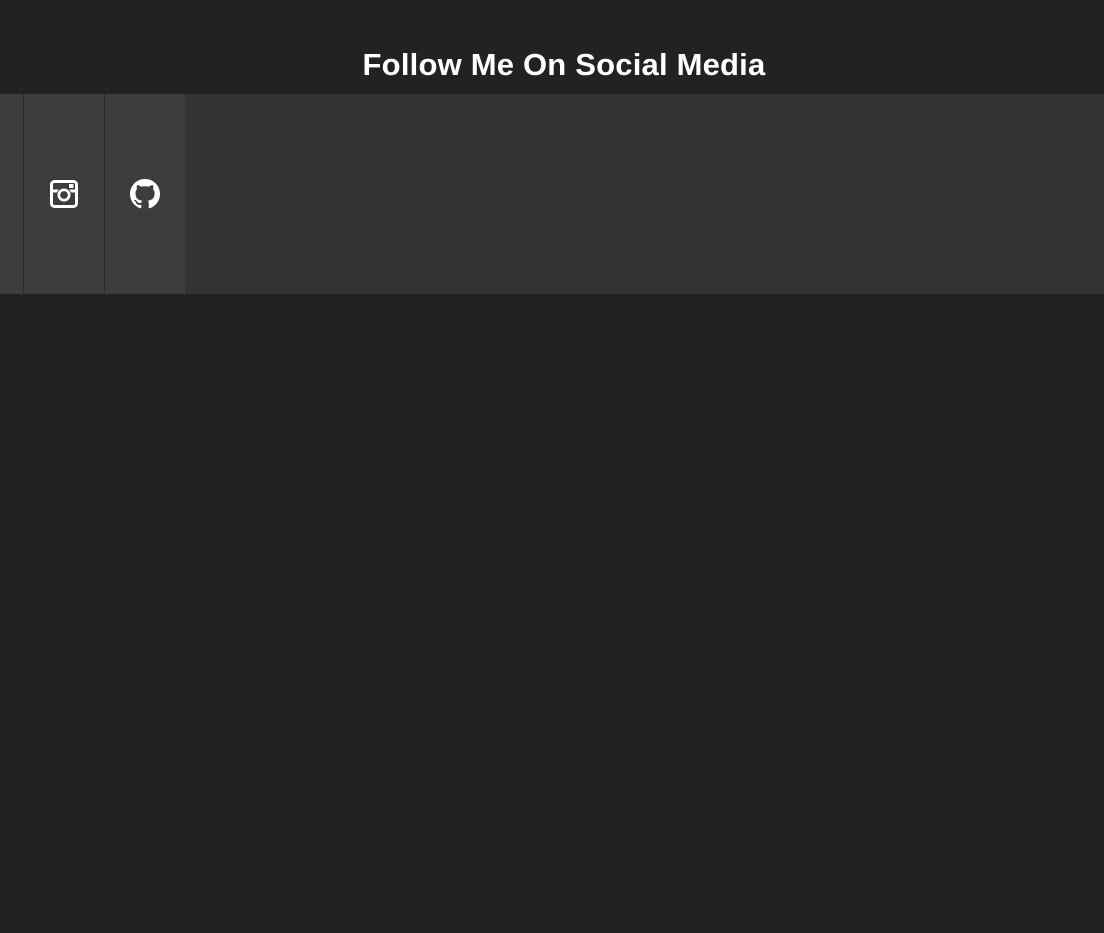 This screenshot has height=933, width=1104. Describe the element at coordinates (12, 194) in the screenshot. I see `bar-edge-tile` at that location.